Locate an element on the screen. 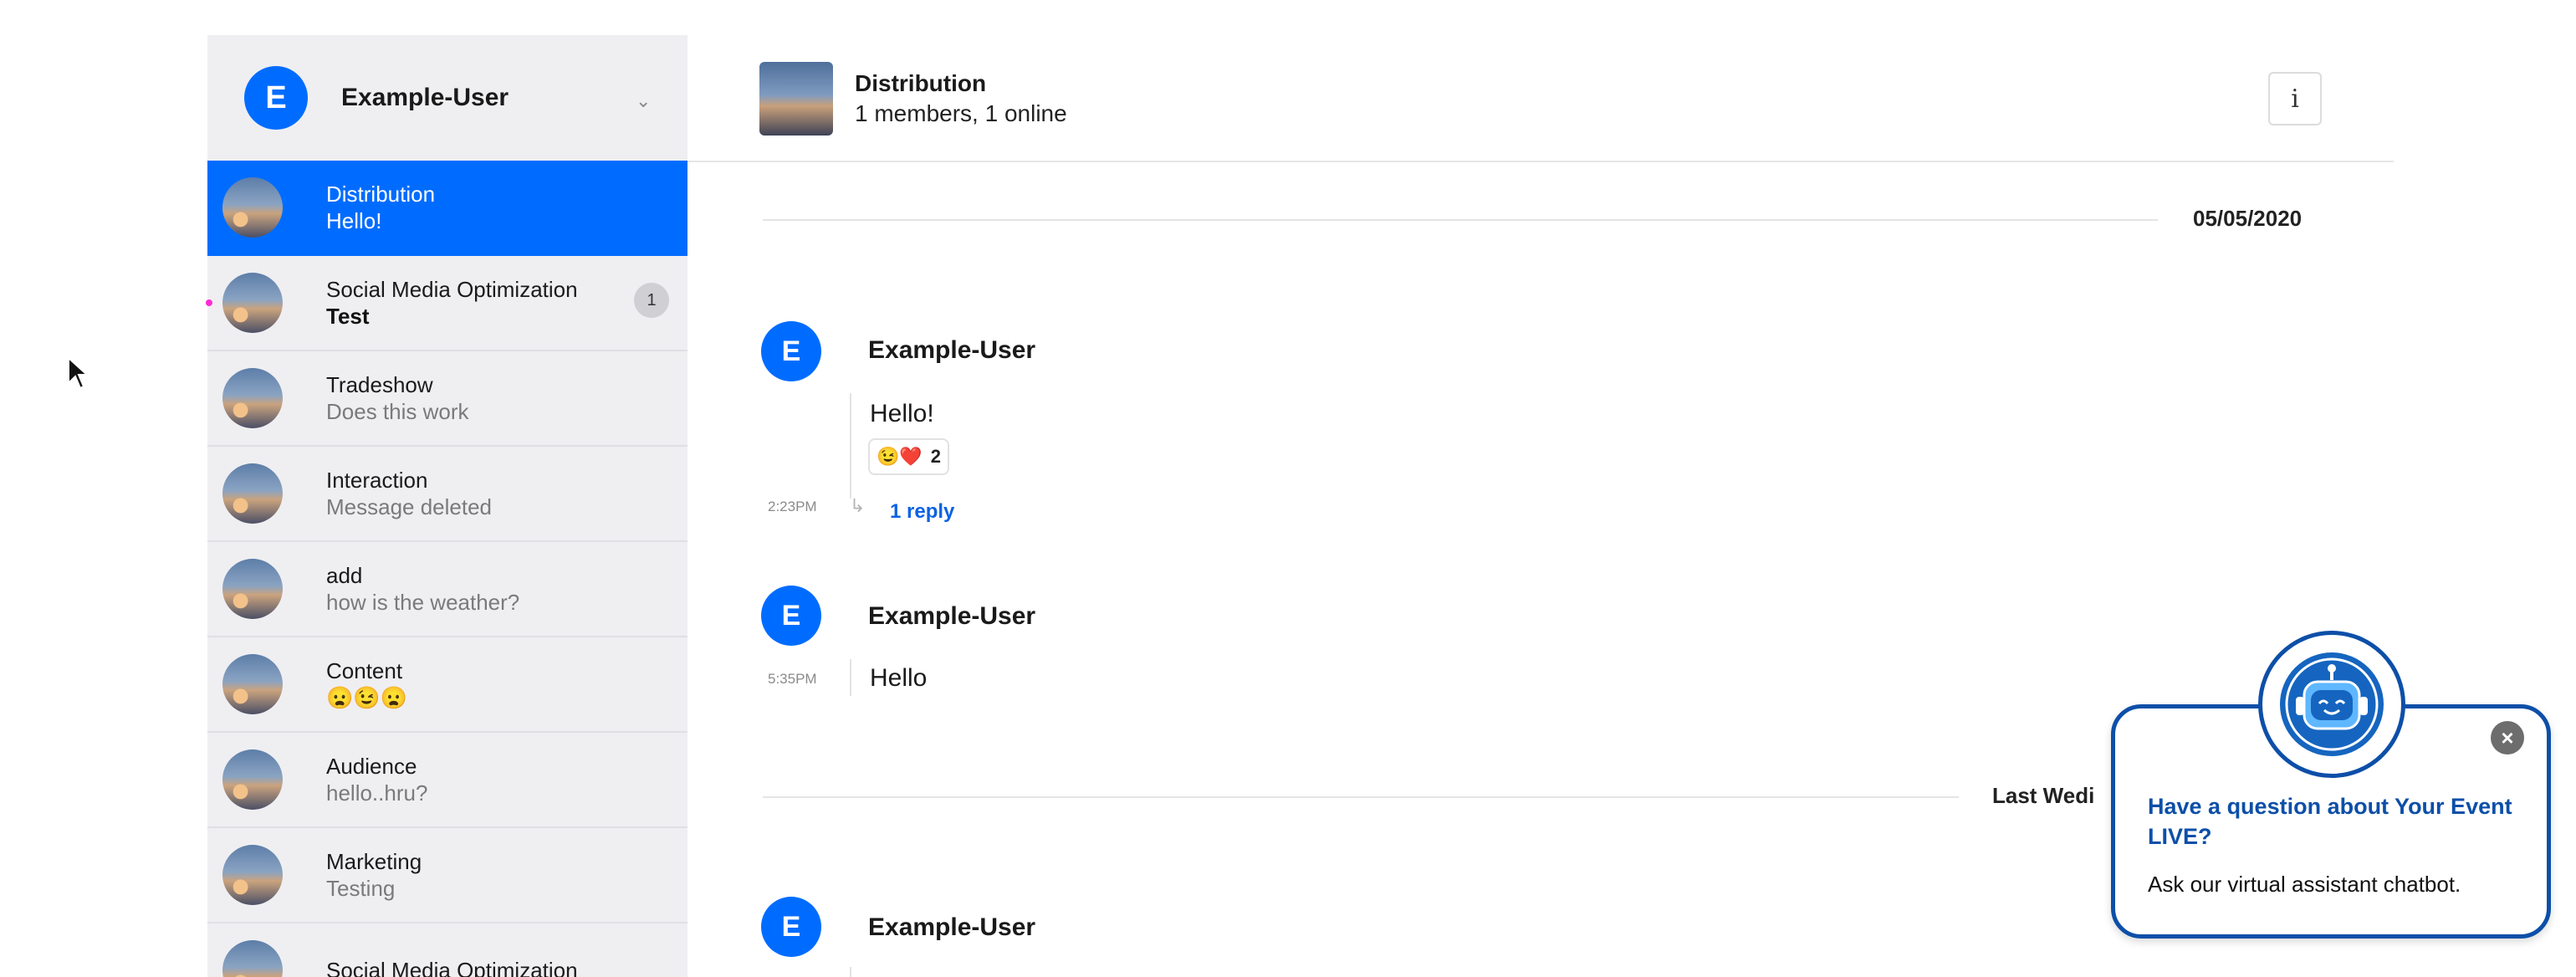 This screenshot has height=977, width=2576. chat-header: Distribution 1 members, 1 online i is located at coordinates (1540, 98).